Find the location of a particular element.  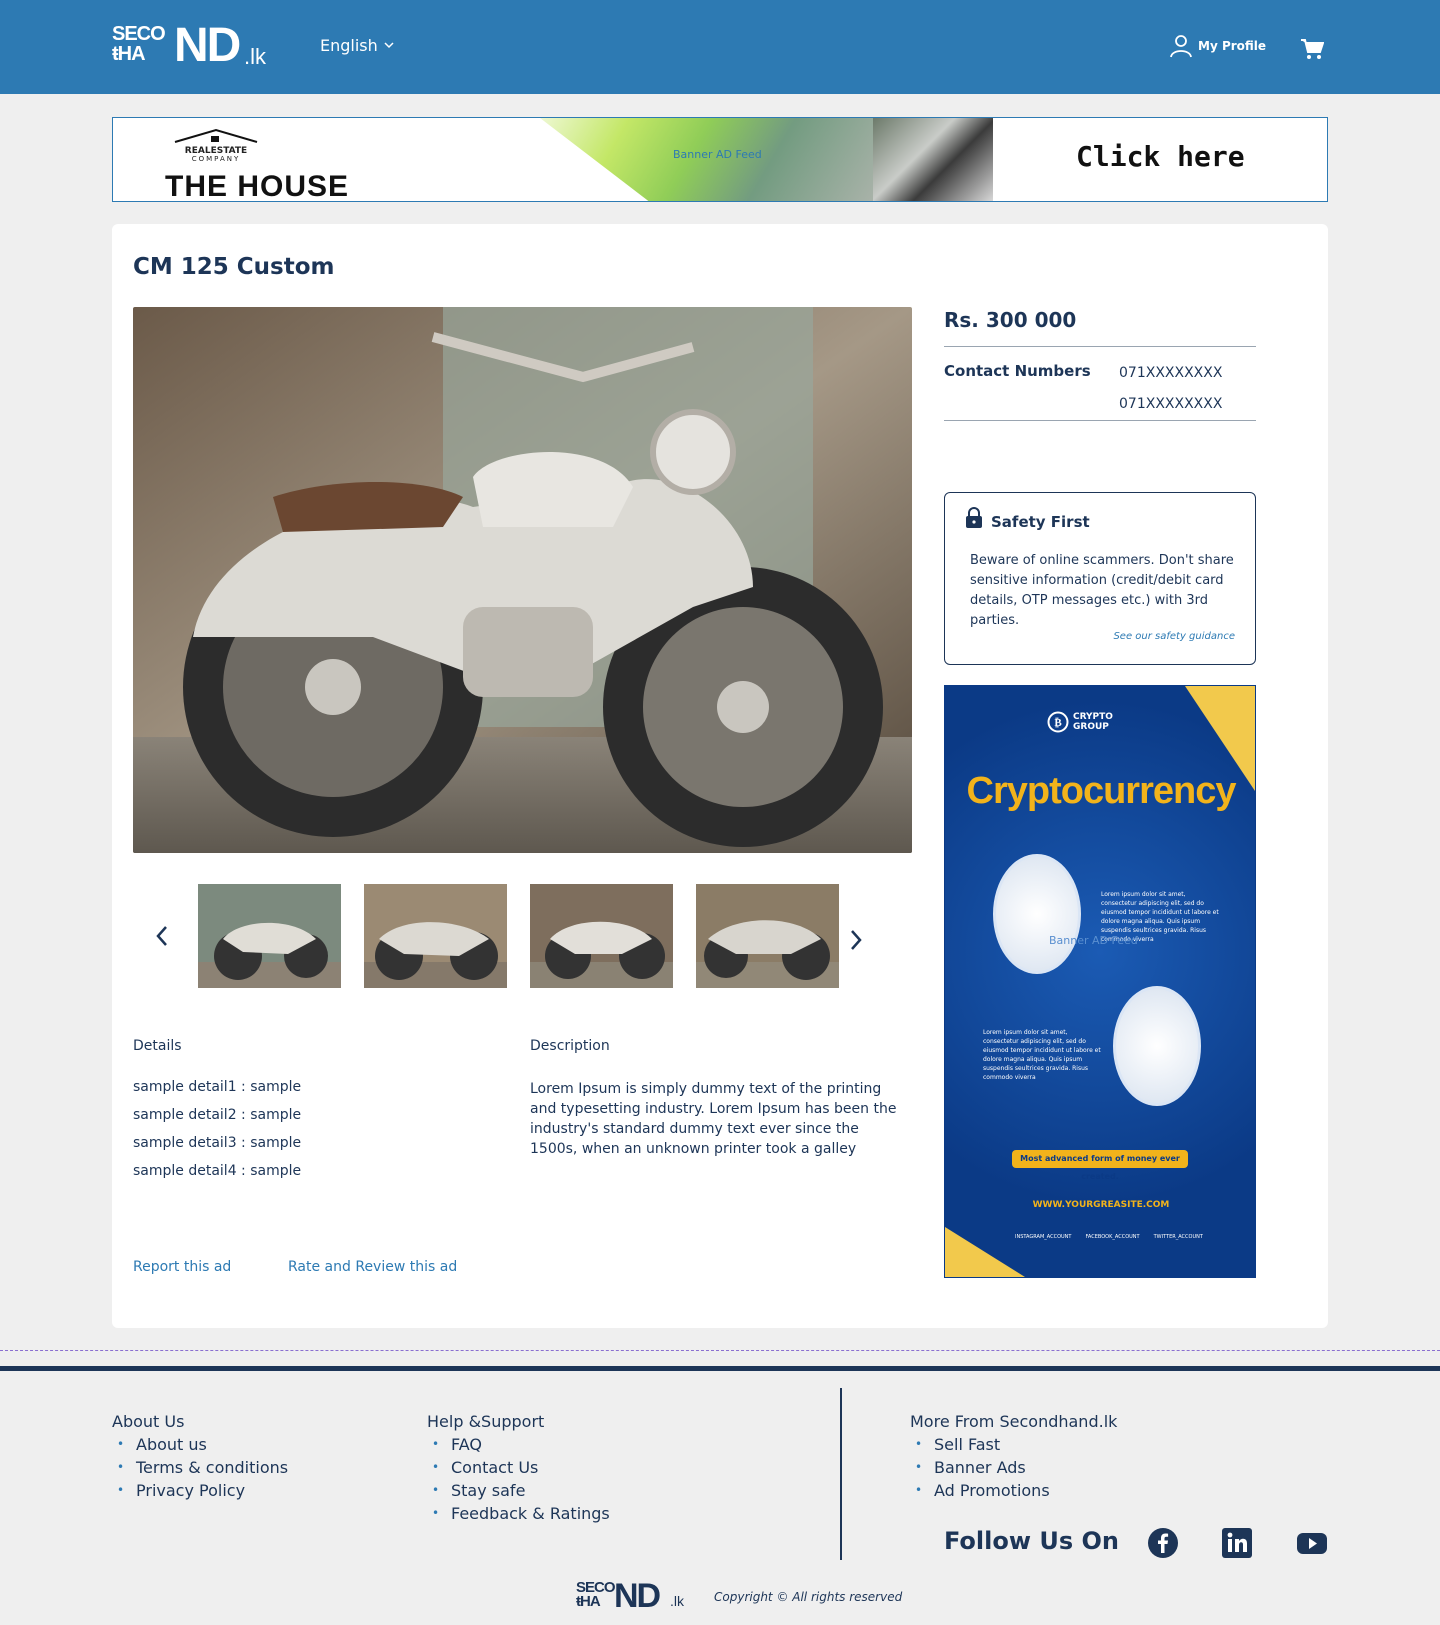

youtube-icon is located at coordinates (1312, 1543).